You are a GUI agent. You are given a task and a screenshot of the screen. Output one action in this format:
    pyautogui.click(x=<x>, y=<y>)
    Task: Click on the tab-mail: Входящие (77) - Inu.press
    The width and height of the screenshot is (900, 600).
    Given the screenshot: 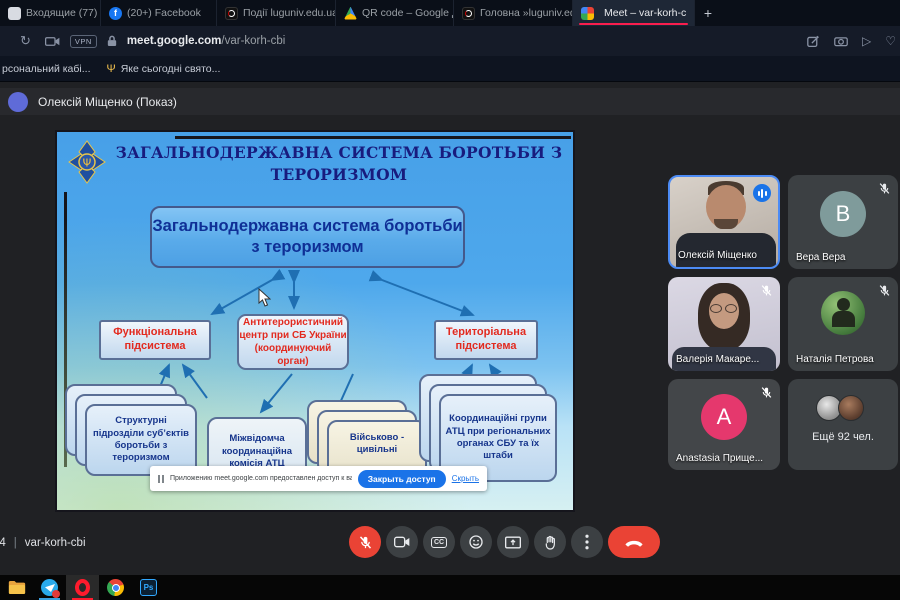 What is the action you would take?
    pyautogui.click(x=50, y=13)
    